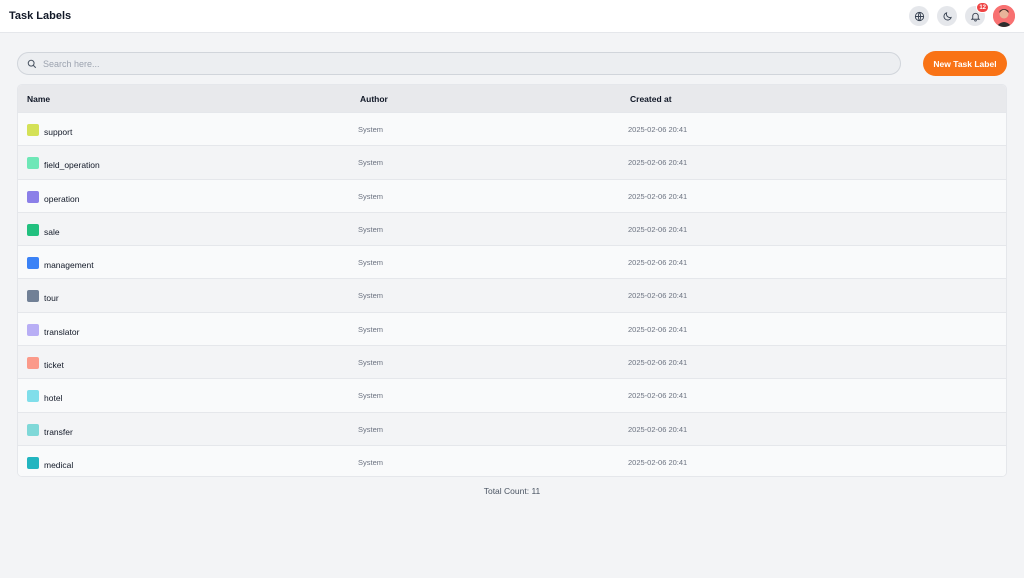  I want to click on moon-icon, so click(947, 15).